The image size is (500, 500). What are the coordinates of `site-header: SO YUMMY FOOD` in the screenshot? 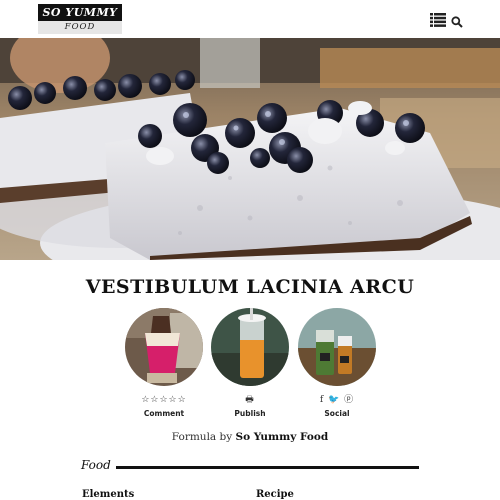 It's located at (250, 19).